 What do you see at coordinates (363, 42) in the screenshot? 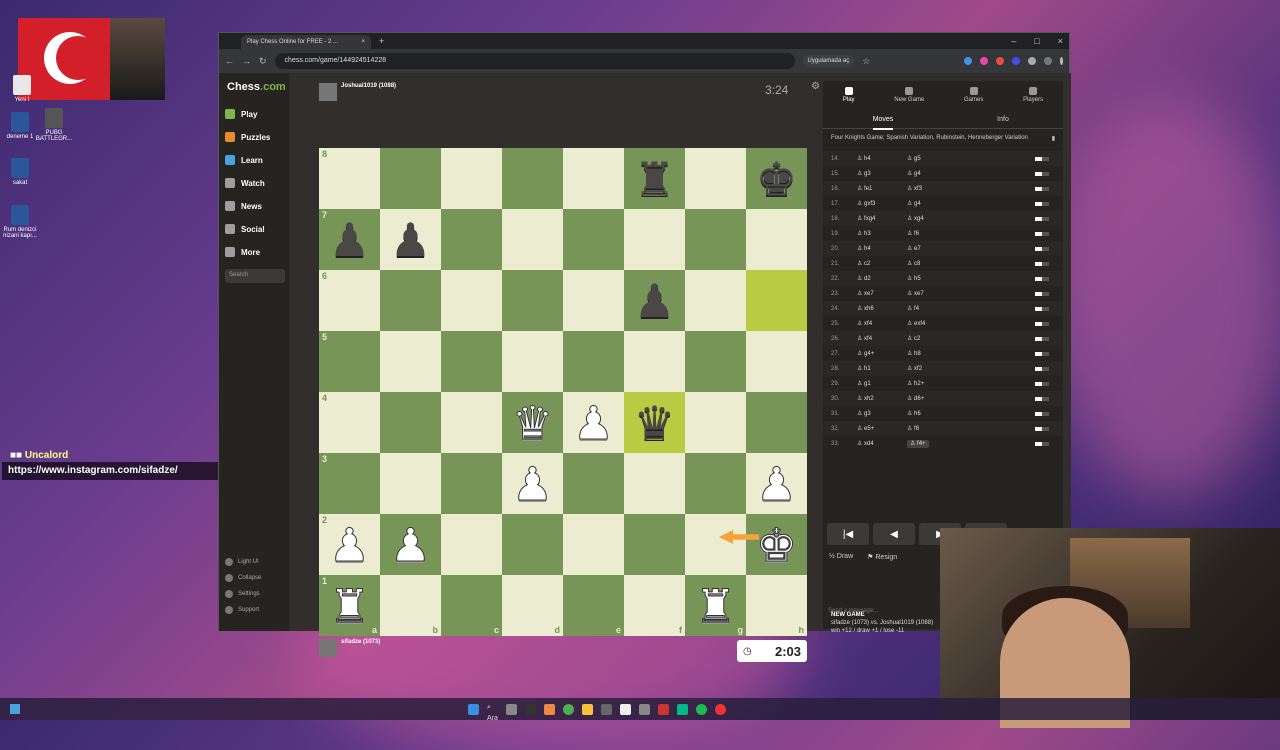
I see `close-tab-icon: ×` at bounding box center [363, 42].